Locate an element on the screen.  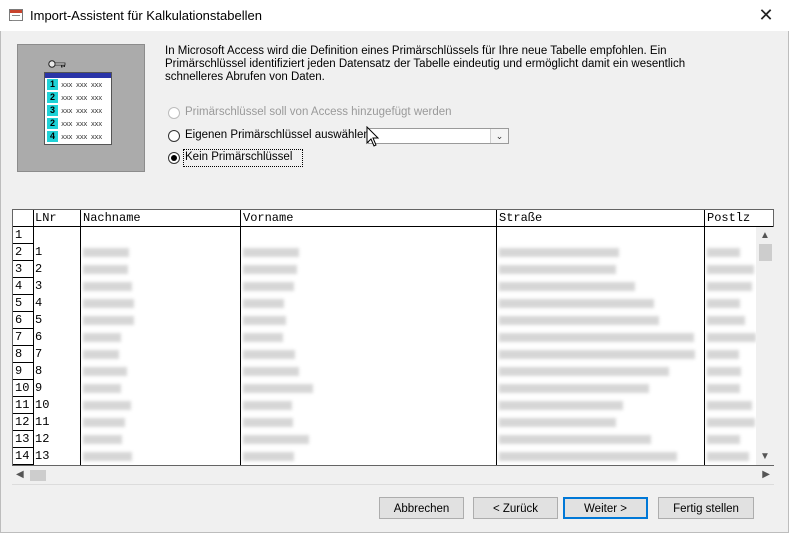
cell-lnr: 13 is located at coordinates (42, 456).